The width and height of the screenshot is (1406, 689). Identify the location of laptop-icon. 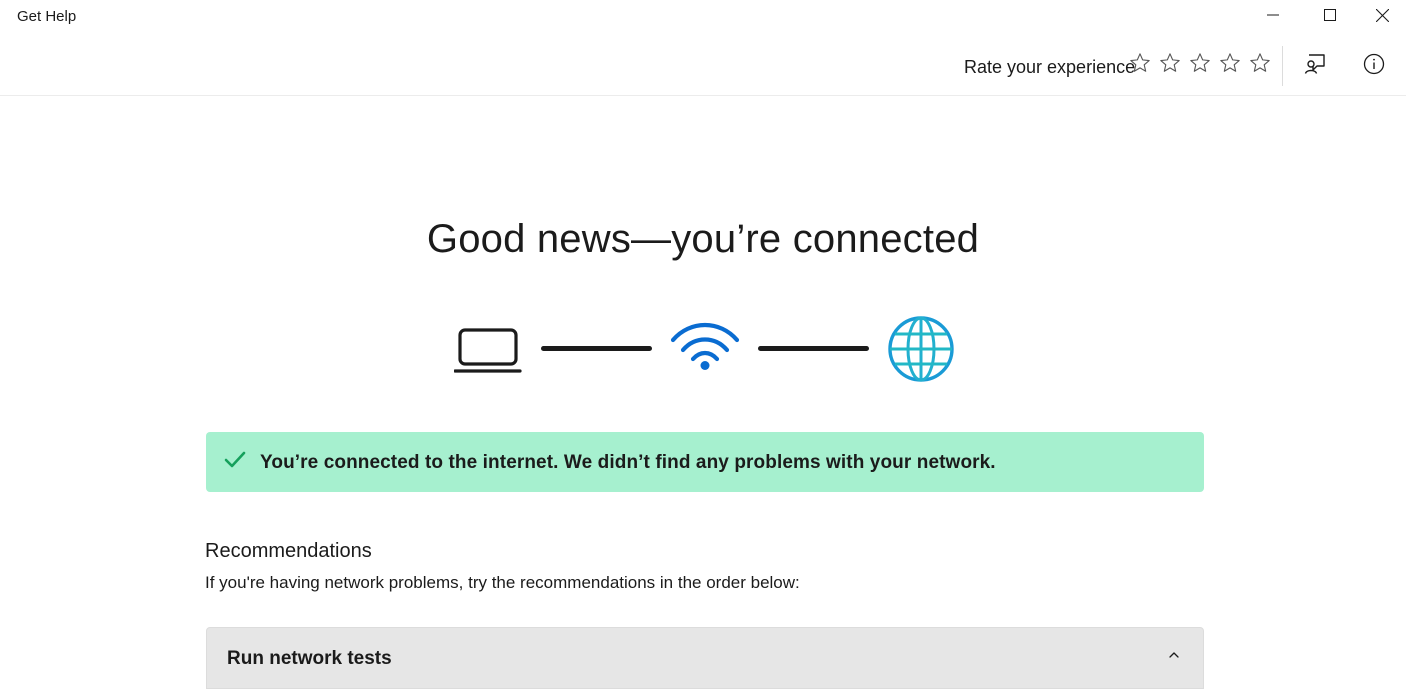
(488, 350).